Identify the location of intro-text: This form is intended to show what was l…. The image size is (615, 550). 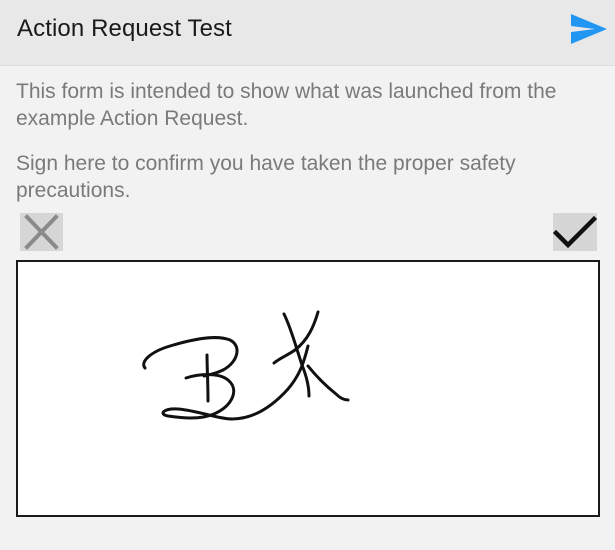
(286, 105).